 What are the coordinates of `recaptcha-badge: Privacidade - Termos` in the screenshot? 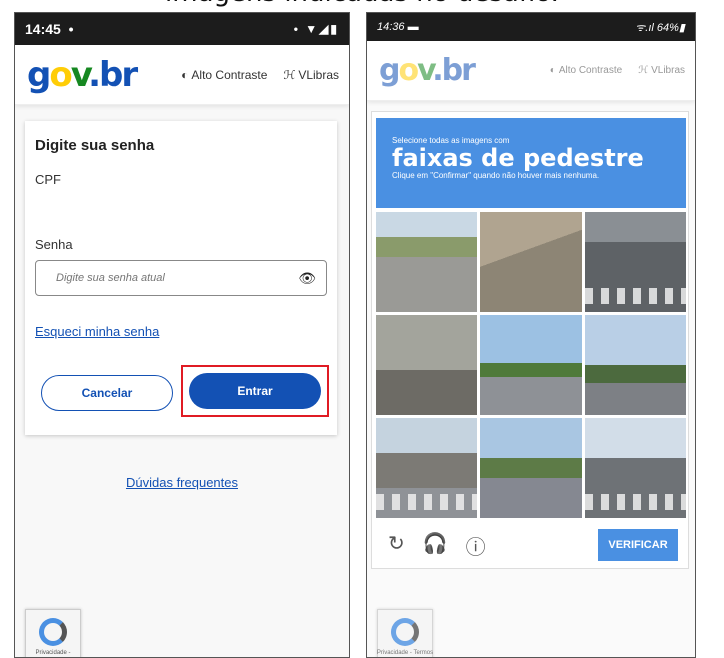 It's located at (405, 633).